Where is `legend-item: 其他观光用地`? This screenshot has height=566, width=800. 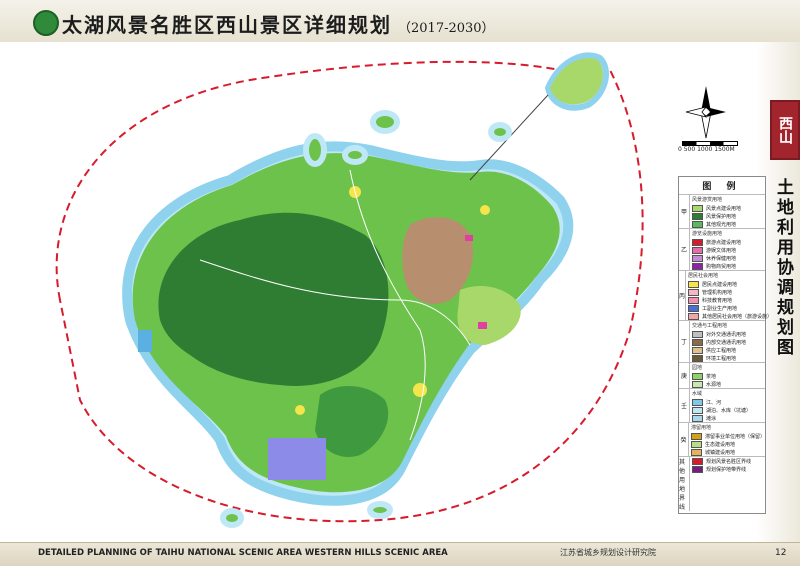
legend-item: 其他观光用地 is located at coordinates (727, 224).